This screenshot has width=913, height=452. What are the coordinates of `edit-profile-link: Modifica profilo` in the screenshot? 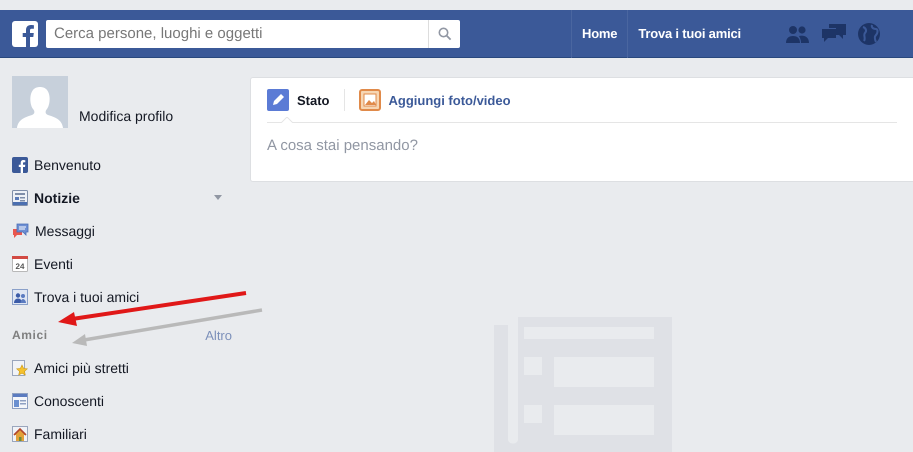 It's located at (126, 118).